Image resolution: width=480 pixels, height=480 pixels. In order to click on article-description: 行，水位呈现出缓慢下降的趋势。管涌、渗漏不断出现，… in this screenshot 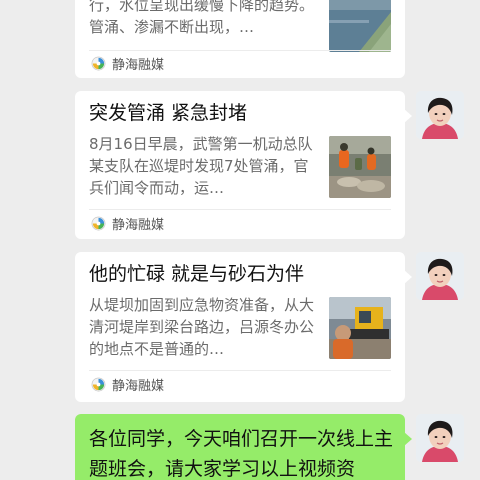, I will do `click(202, 18)`.